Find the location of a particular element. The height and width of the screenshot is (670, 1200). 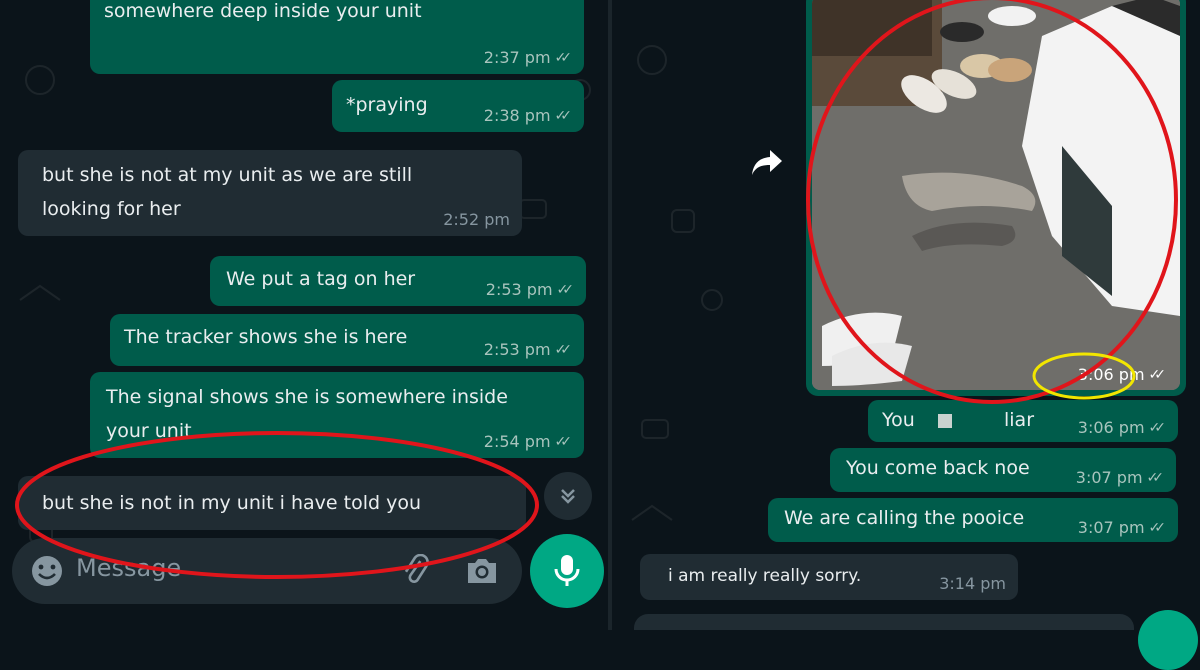

message-text: We are calling the pooice is located at coordinates (904, 518).